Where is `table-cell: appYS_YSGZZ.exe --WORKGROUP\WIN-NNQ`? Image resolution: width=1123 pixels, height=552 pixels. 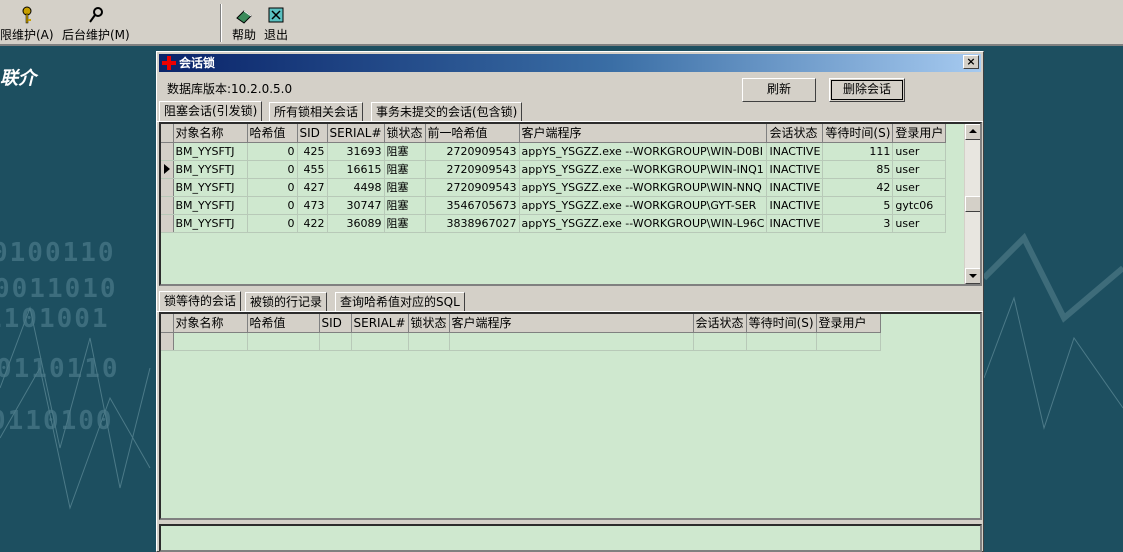
table-cell: appYS_YSGZZ.exe --WORKGROUP\WIN-NNQ is located at coordinates (643, 187).